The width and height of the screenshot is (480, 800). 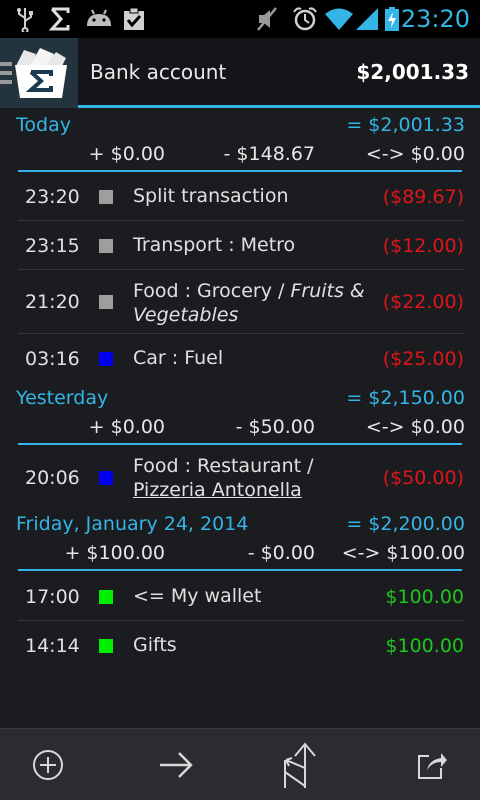 I want to click on transaction-time: 14:14, so click(x=52, y=646).